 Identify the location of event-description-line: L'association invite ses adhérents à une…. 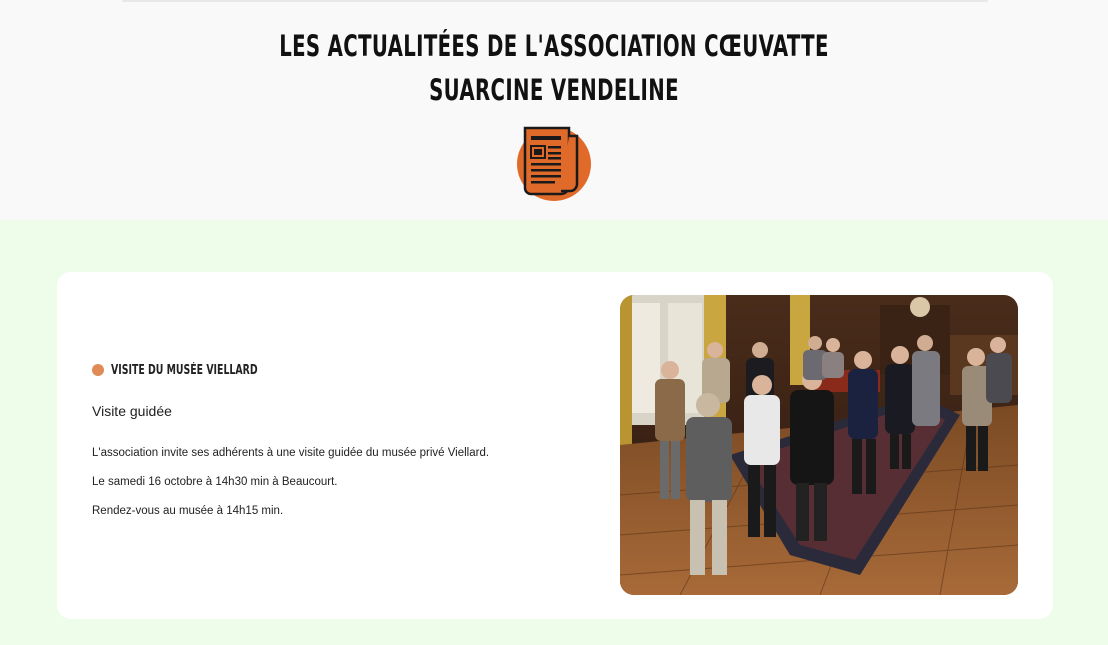
(291, 453).